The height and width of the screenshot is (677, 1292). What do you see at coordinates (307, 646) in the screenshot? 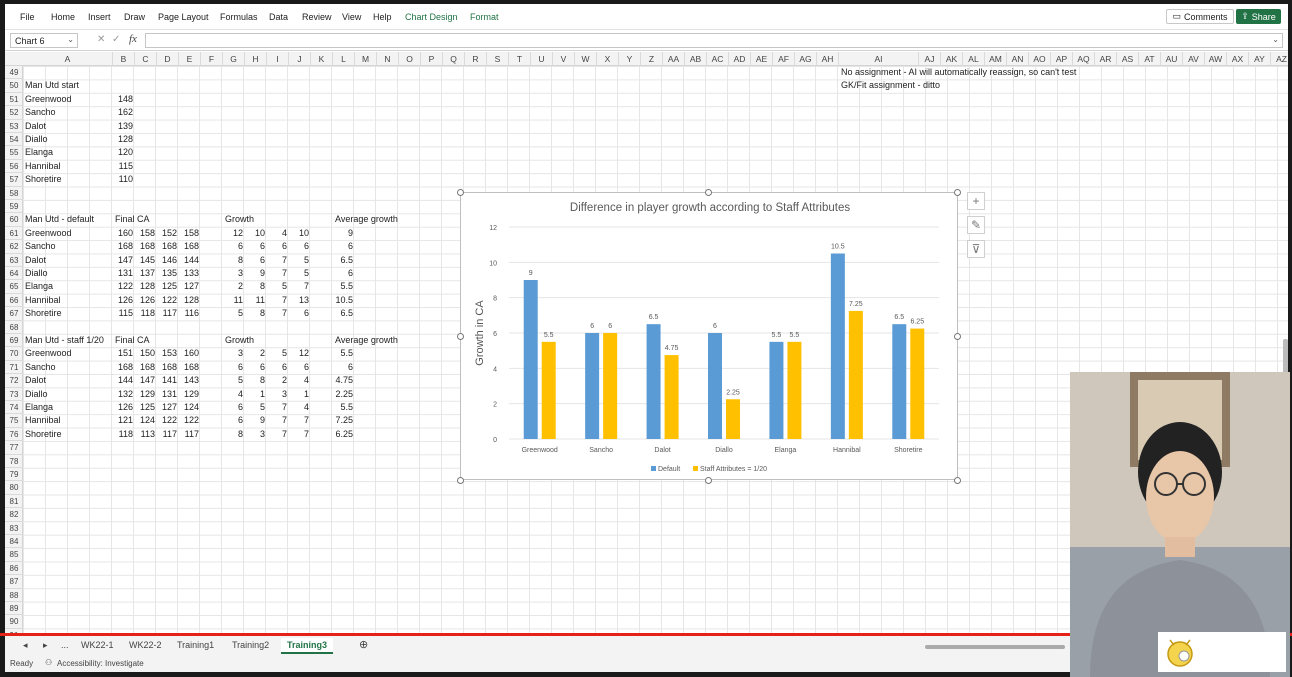
I see `tab-training3: Training3` at bounding box center [307, 646].